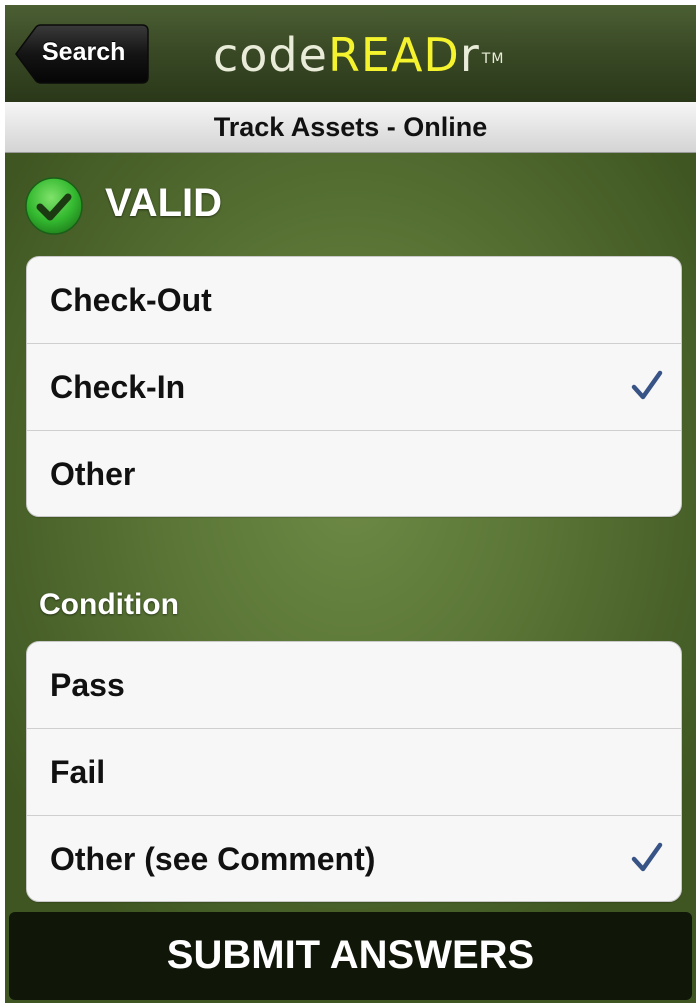 This screenshot has width=696, height=1003. What do you see at coordinates (54, 206) in the screenshot?
I see `green-check-circle-icon` at bounding box center [54, 206].